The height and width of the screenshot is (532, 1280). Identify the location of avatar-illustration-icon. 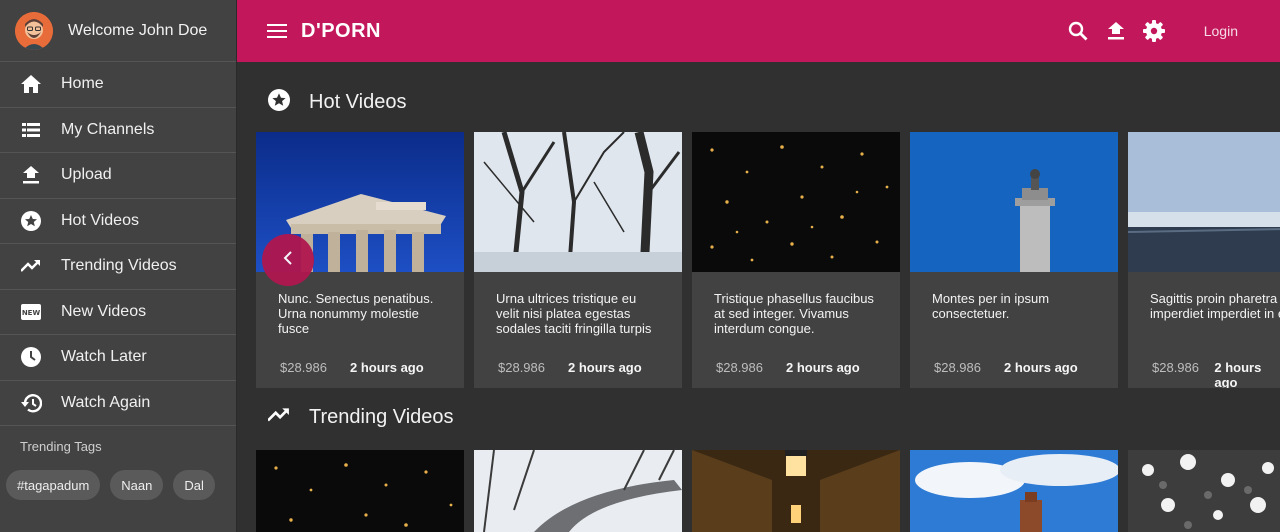
(34, 30).